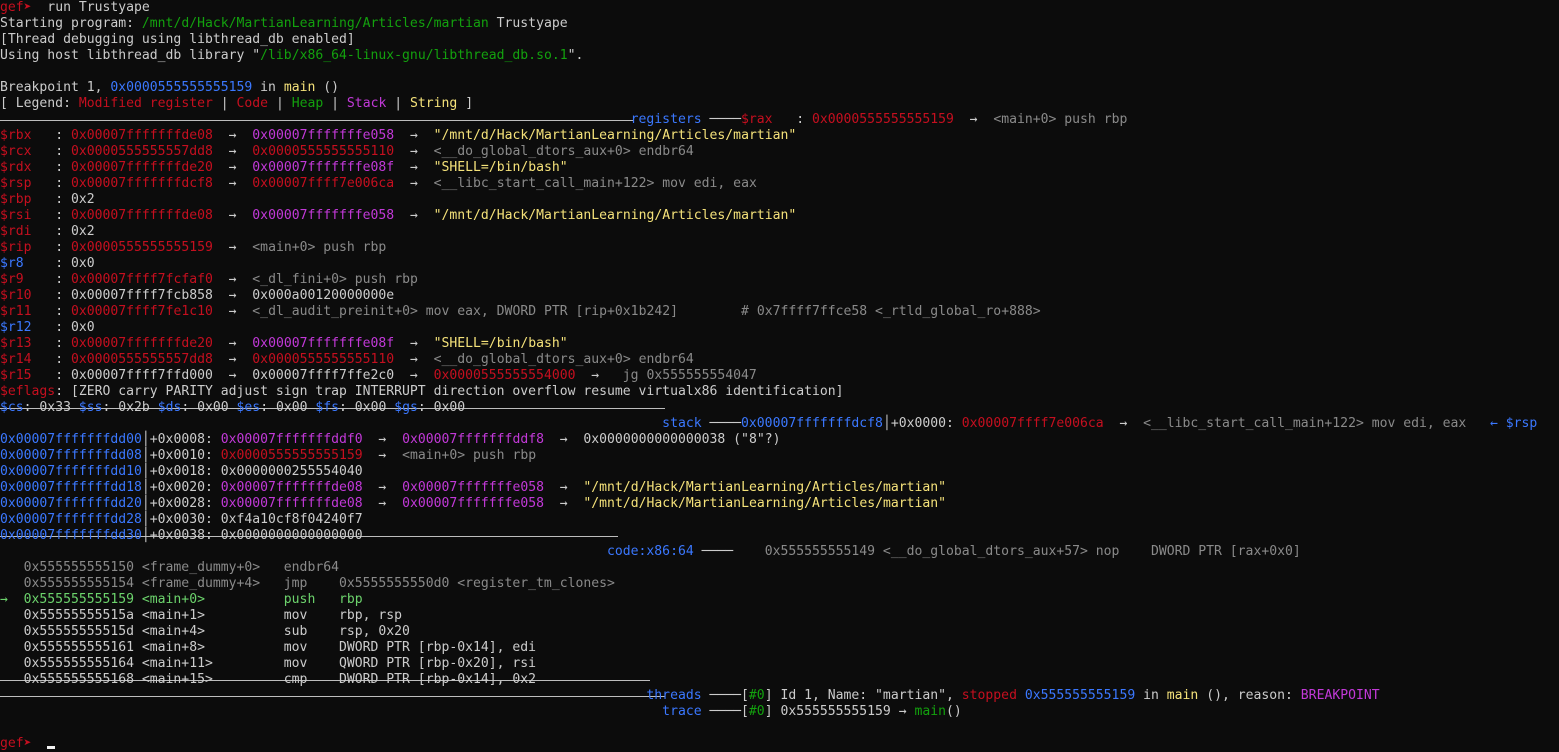 Image resolution: width=1559 pixels, height=752 pixels. What do you see at coordinates (181, 439) in the screenshot?
I see `terminal-text: │+0x0008:` at bounding box center [181, 439].